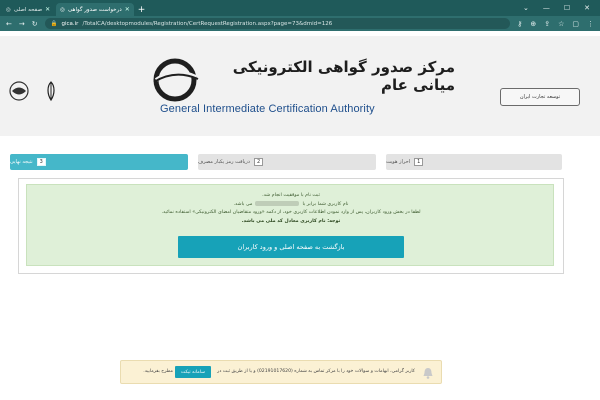  I want to click on lock-icon: 🔒, so click(54, 23).